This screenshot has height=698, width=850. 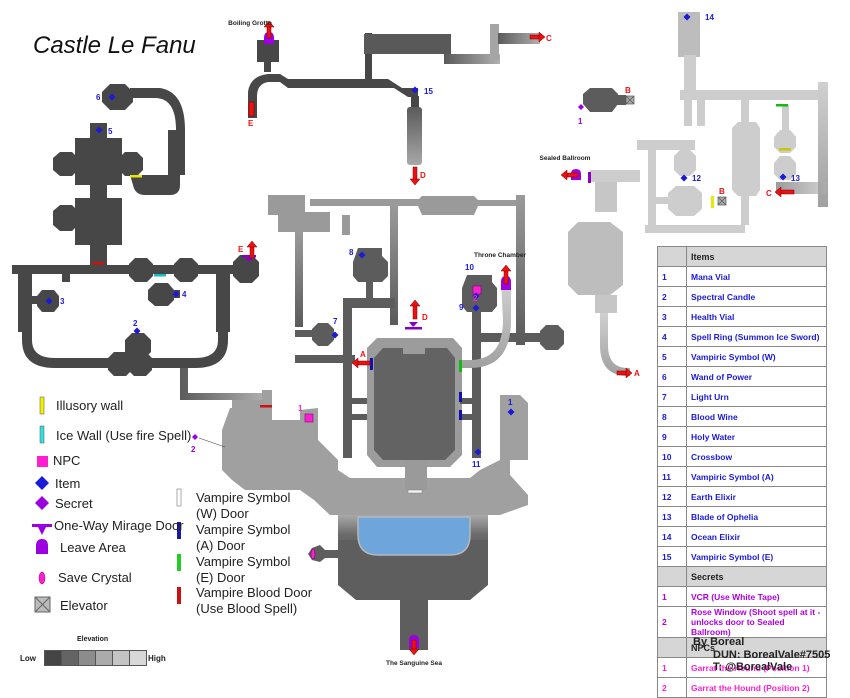 What do you see at coordinates (74, 503) in the screenshot?
I see `legend-secret: Secret` at bounding box center [74, 503].